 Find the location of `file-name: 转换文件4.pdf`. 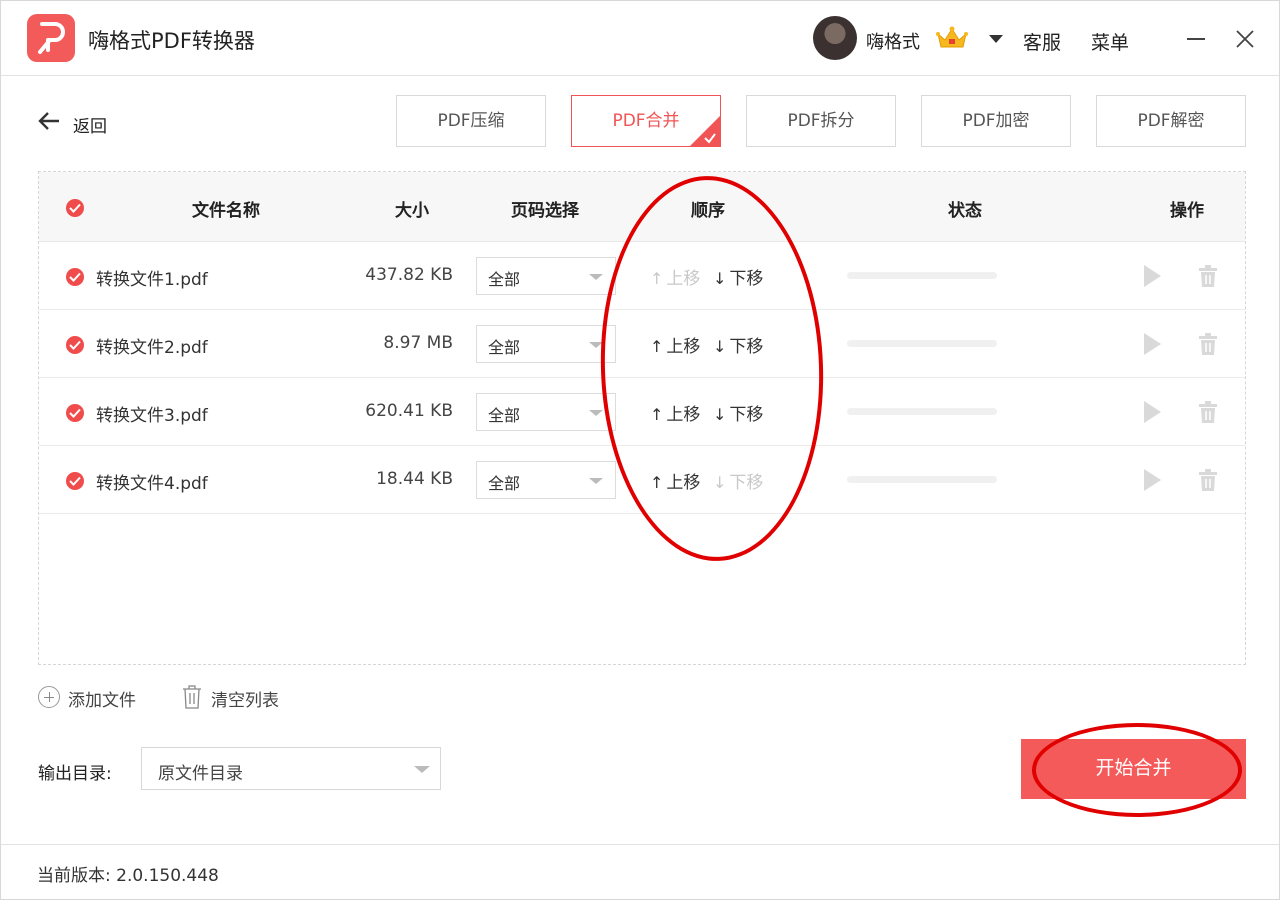

file-name: 转换文件4.pdf is located at coordinates (152, 484).